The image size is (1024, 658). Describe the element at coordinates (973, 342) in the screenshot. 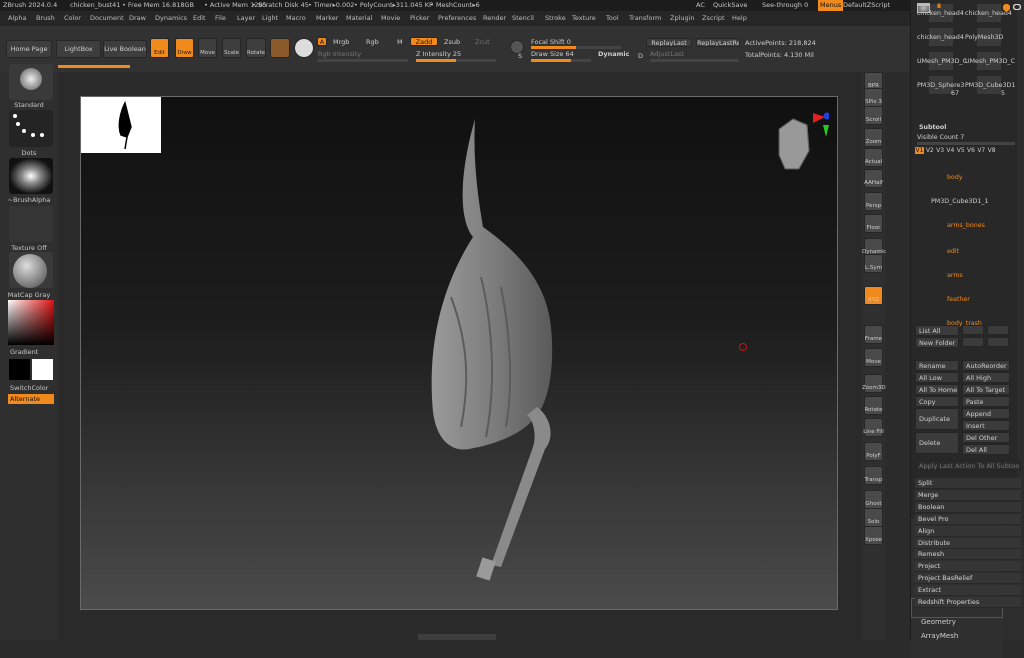

I see `move-up-icon` at that location.